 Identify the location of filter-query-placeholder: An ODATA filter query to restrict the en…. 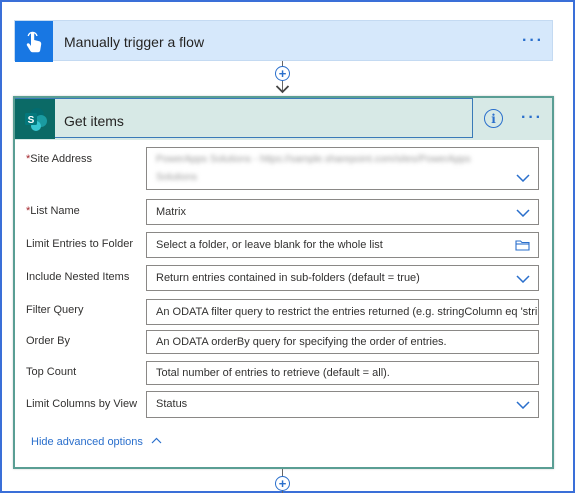
(347, 312).